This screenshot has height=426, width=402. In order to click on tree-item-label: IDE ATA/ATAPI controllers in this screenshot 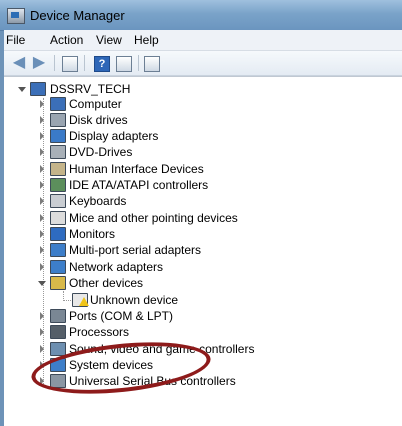, I will do `click(139, 185)`.